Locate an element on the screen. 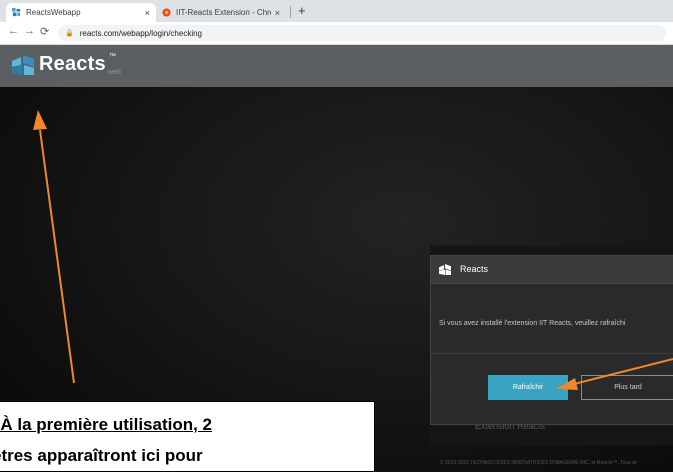 The image size is (673, 472). later-button: Plus tard is located at coordinates (627, 387).